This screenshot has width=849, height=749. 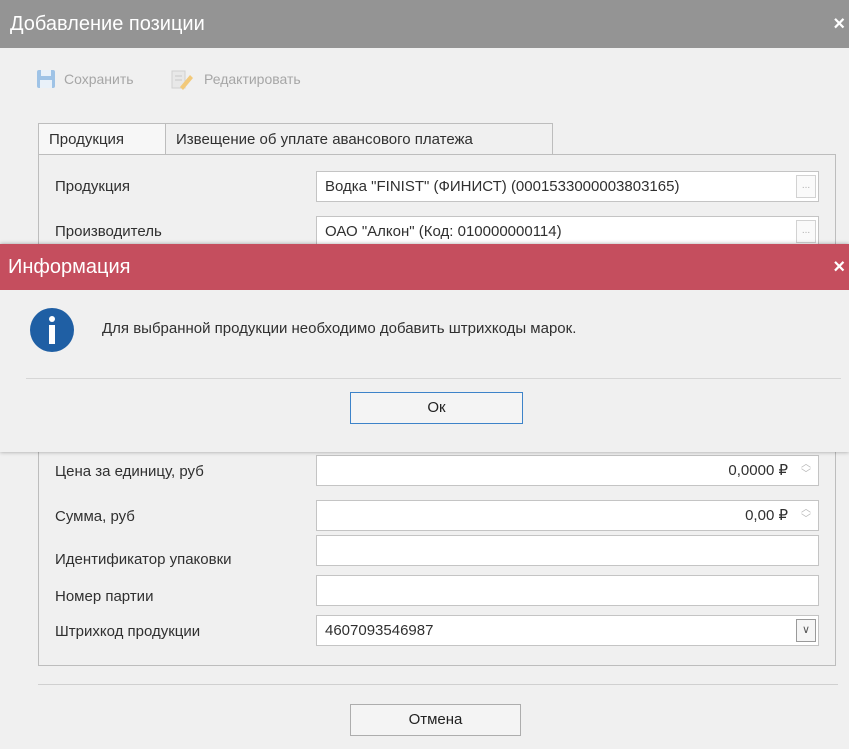 I want to click on producer-value: ОАО "Алкон" (Код: 010000000114), so click(x=443, y=231).